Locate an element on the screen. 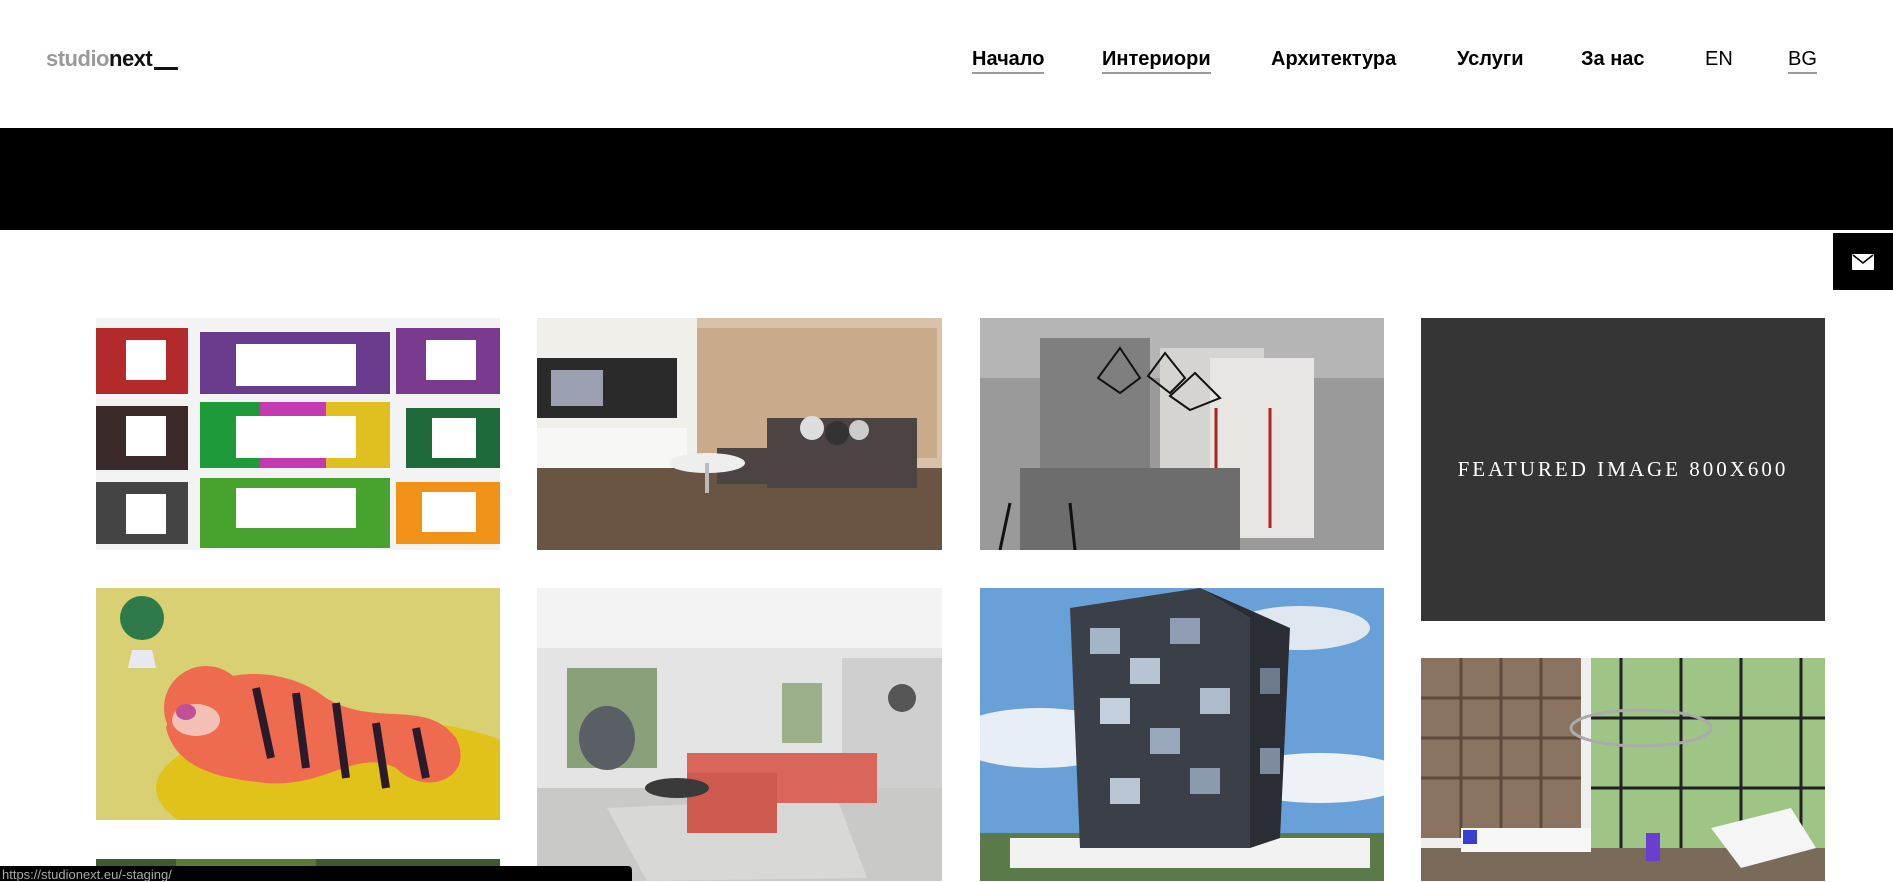  featured-placeholder-text: FEATURED IMAGE 800X600 is located at coordinates (1623, 469).